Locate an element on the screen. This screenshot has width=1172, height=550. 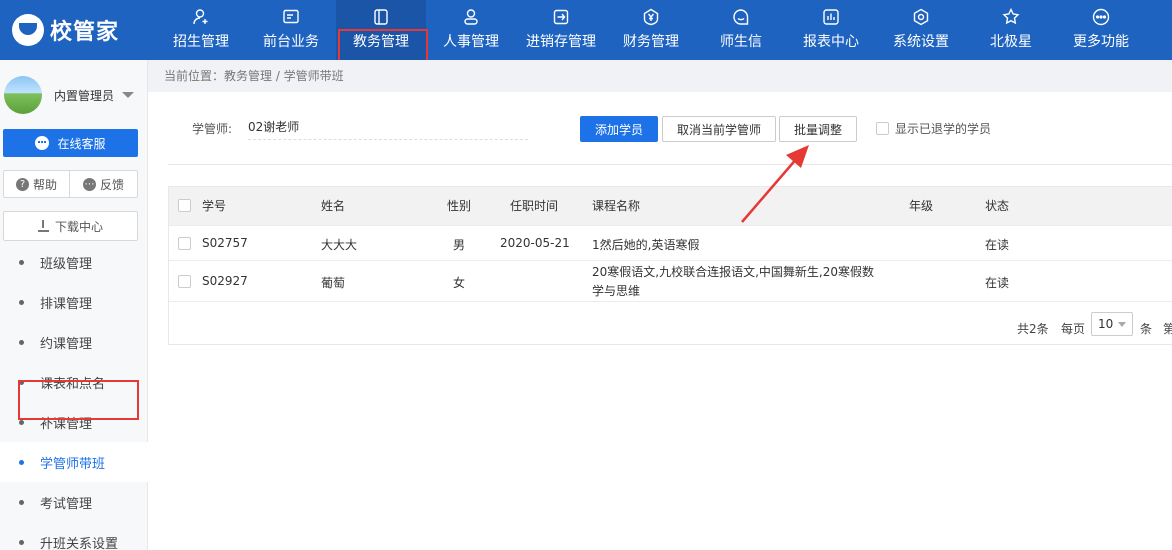
pager-per-page-label: 每页 is located at coordinates (1073, 329).